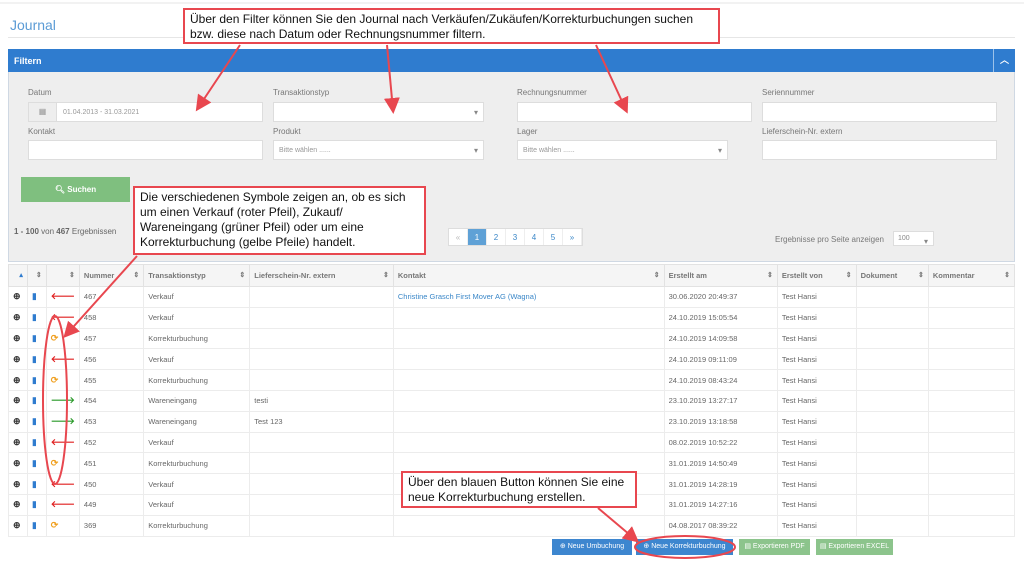 This screenshot has width=1024, height=565. What do you see at coordinates (515, 237) in the screenshot?
I see `page-3: 3` at bounding box center [515, 237].